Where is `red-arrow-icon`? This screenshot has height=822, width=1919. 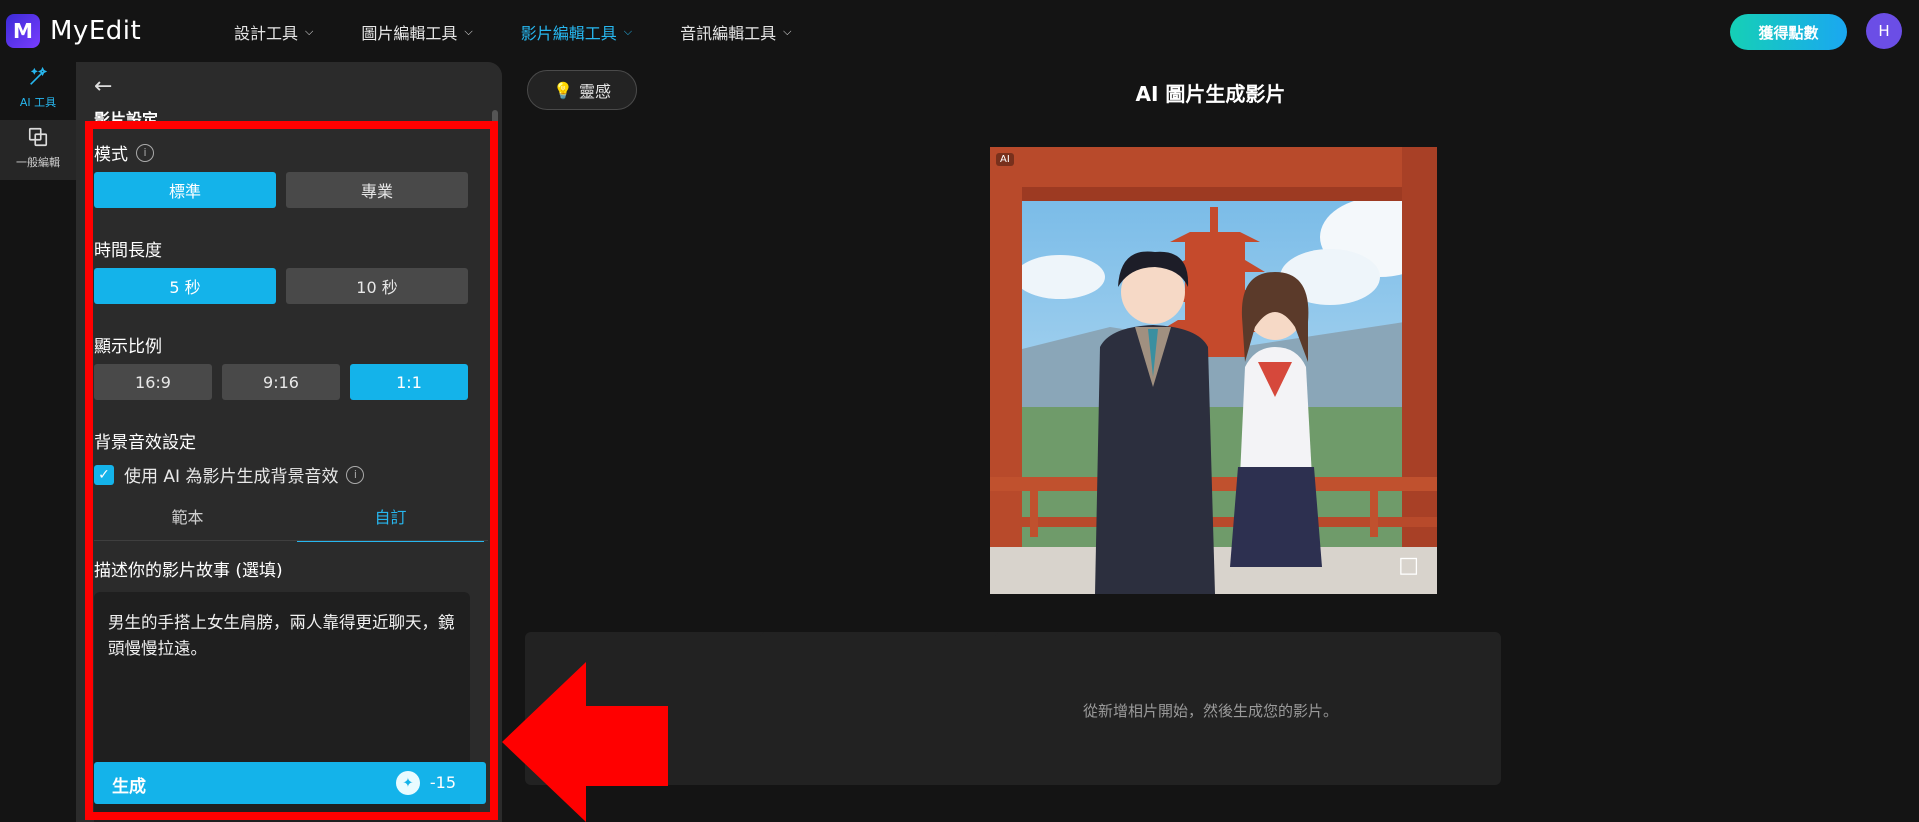 red-arrow-icon is located at coordinates (585, 742).